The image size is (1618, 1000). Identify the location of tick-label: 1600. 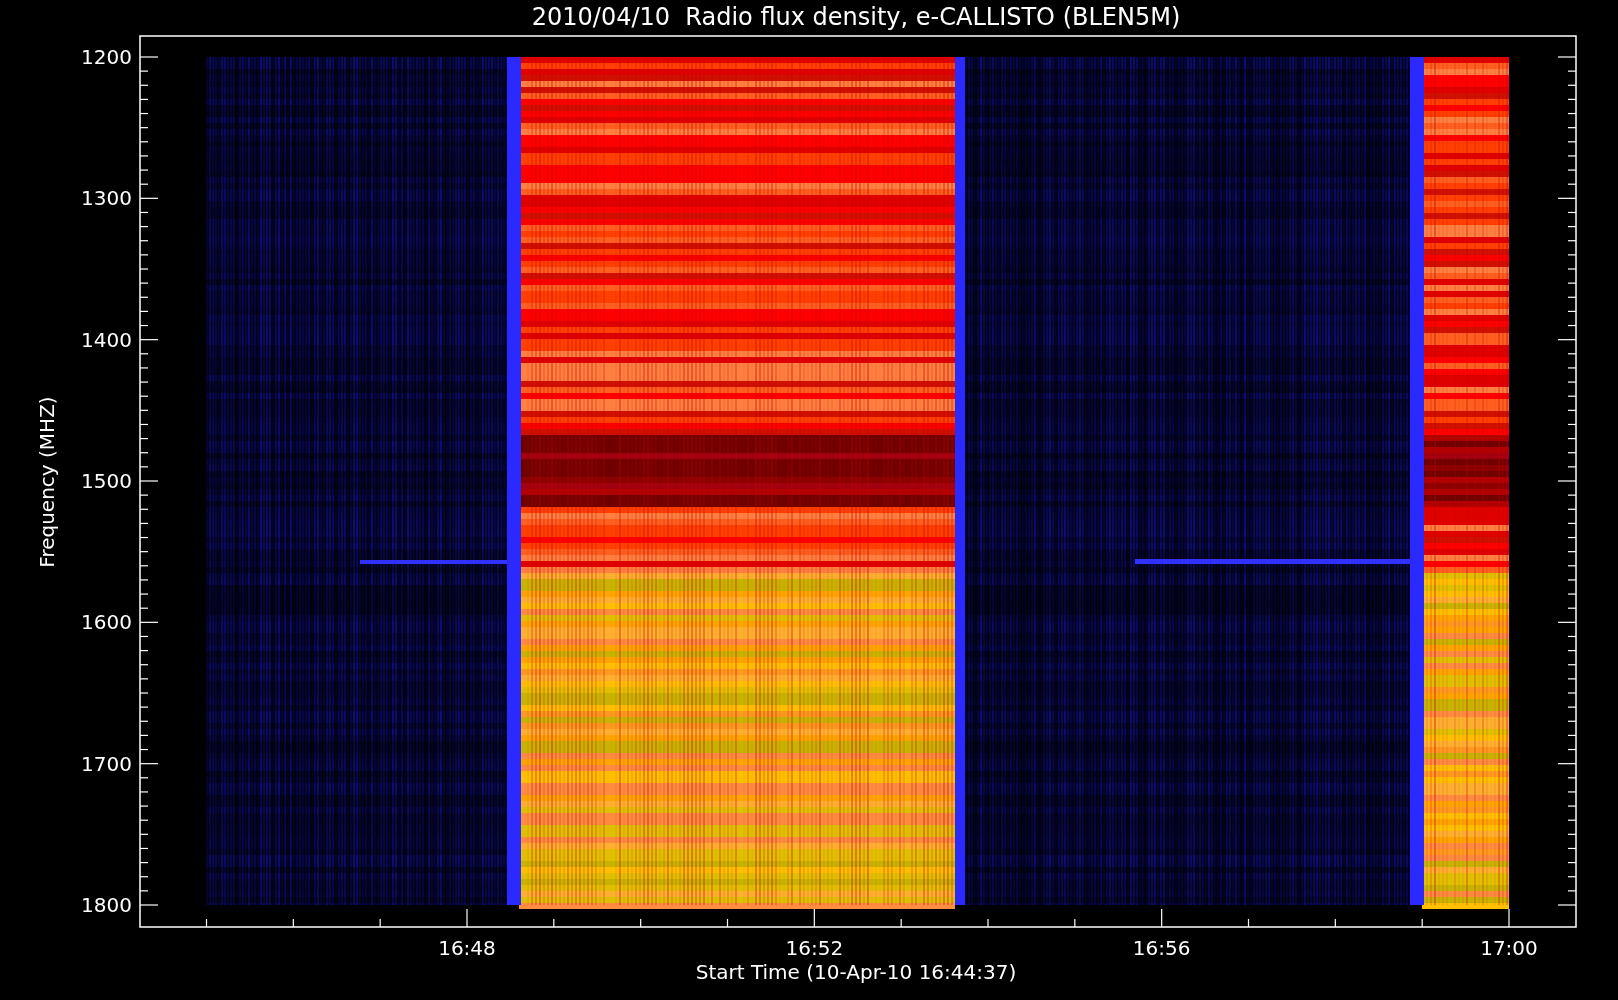
(106, 622).